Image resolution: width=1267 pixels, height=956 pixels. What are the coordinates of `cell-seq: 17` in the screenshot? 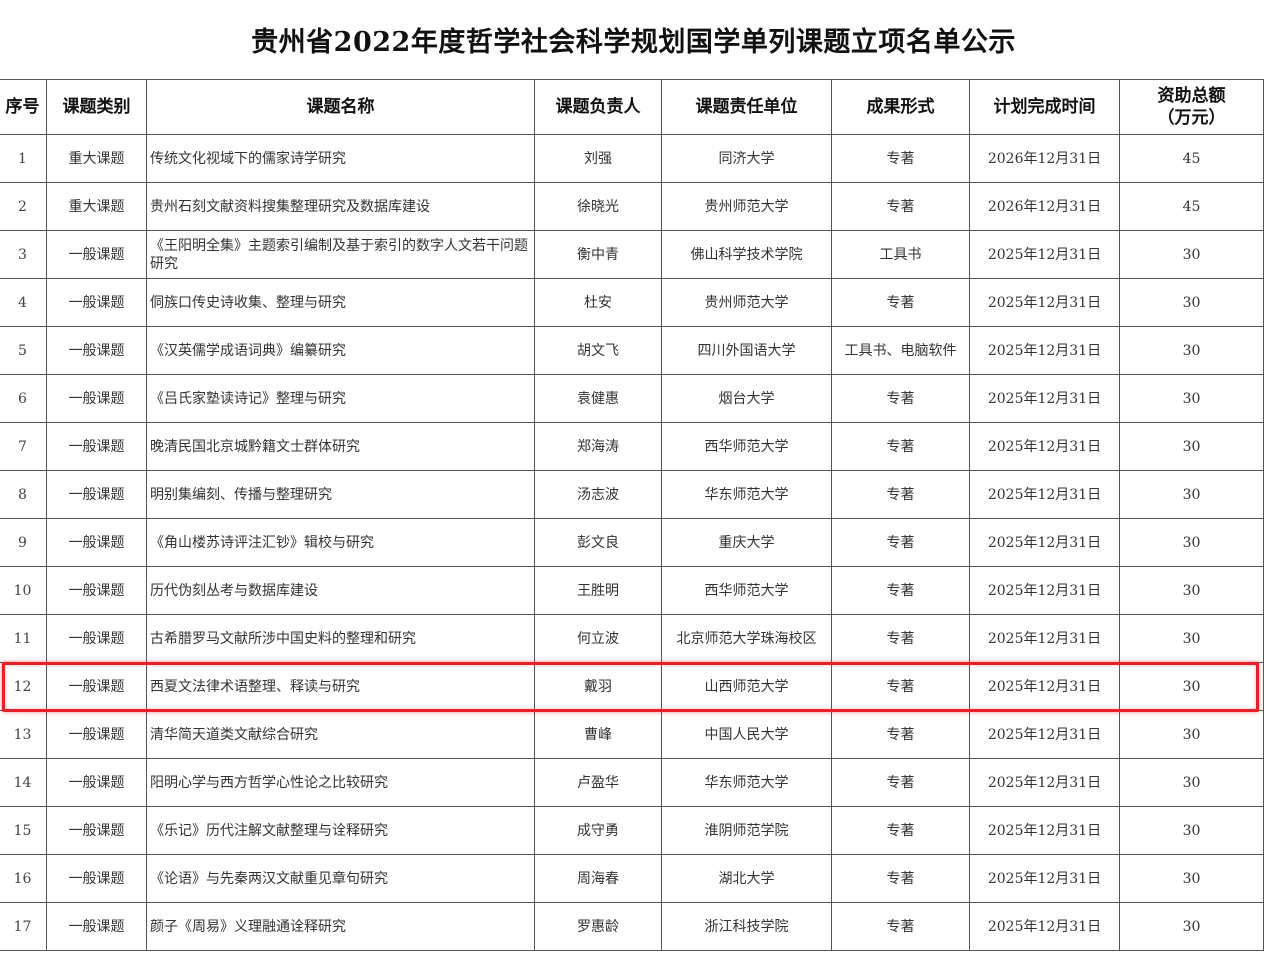 It's located at (23, 926).